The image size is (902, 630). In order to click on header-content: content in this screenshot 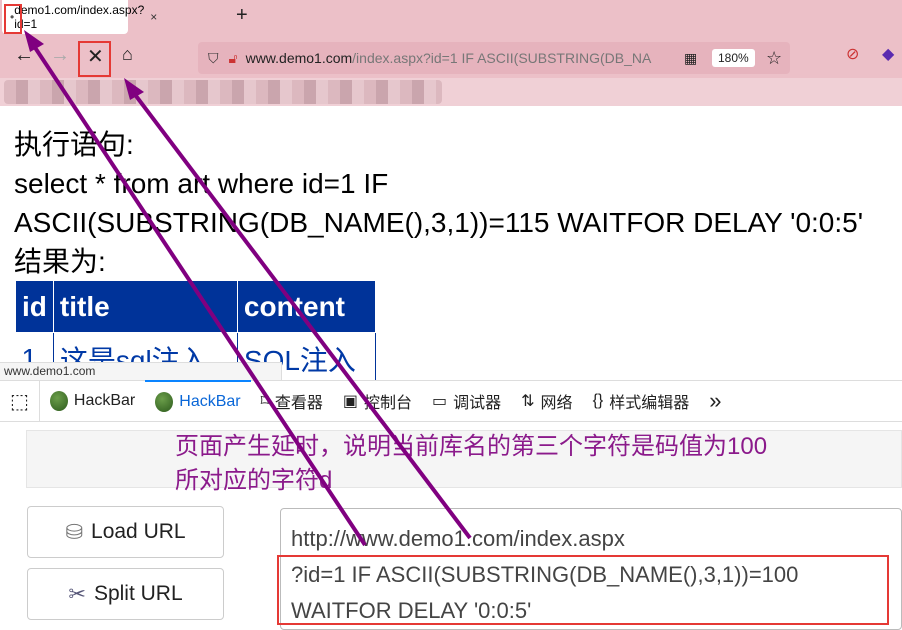, I will do `click(306, 306)`.